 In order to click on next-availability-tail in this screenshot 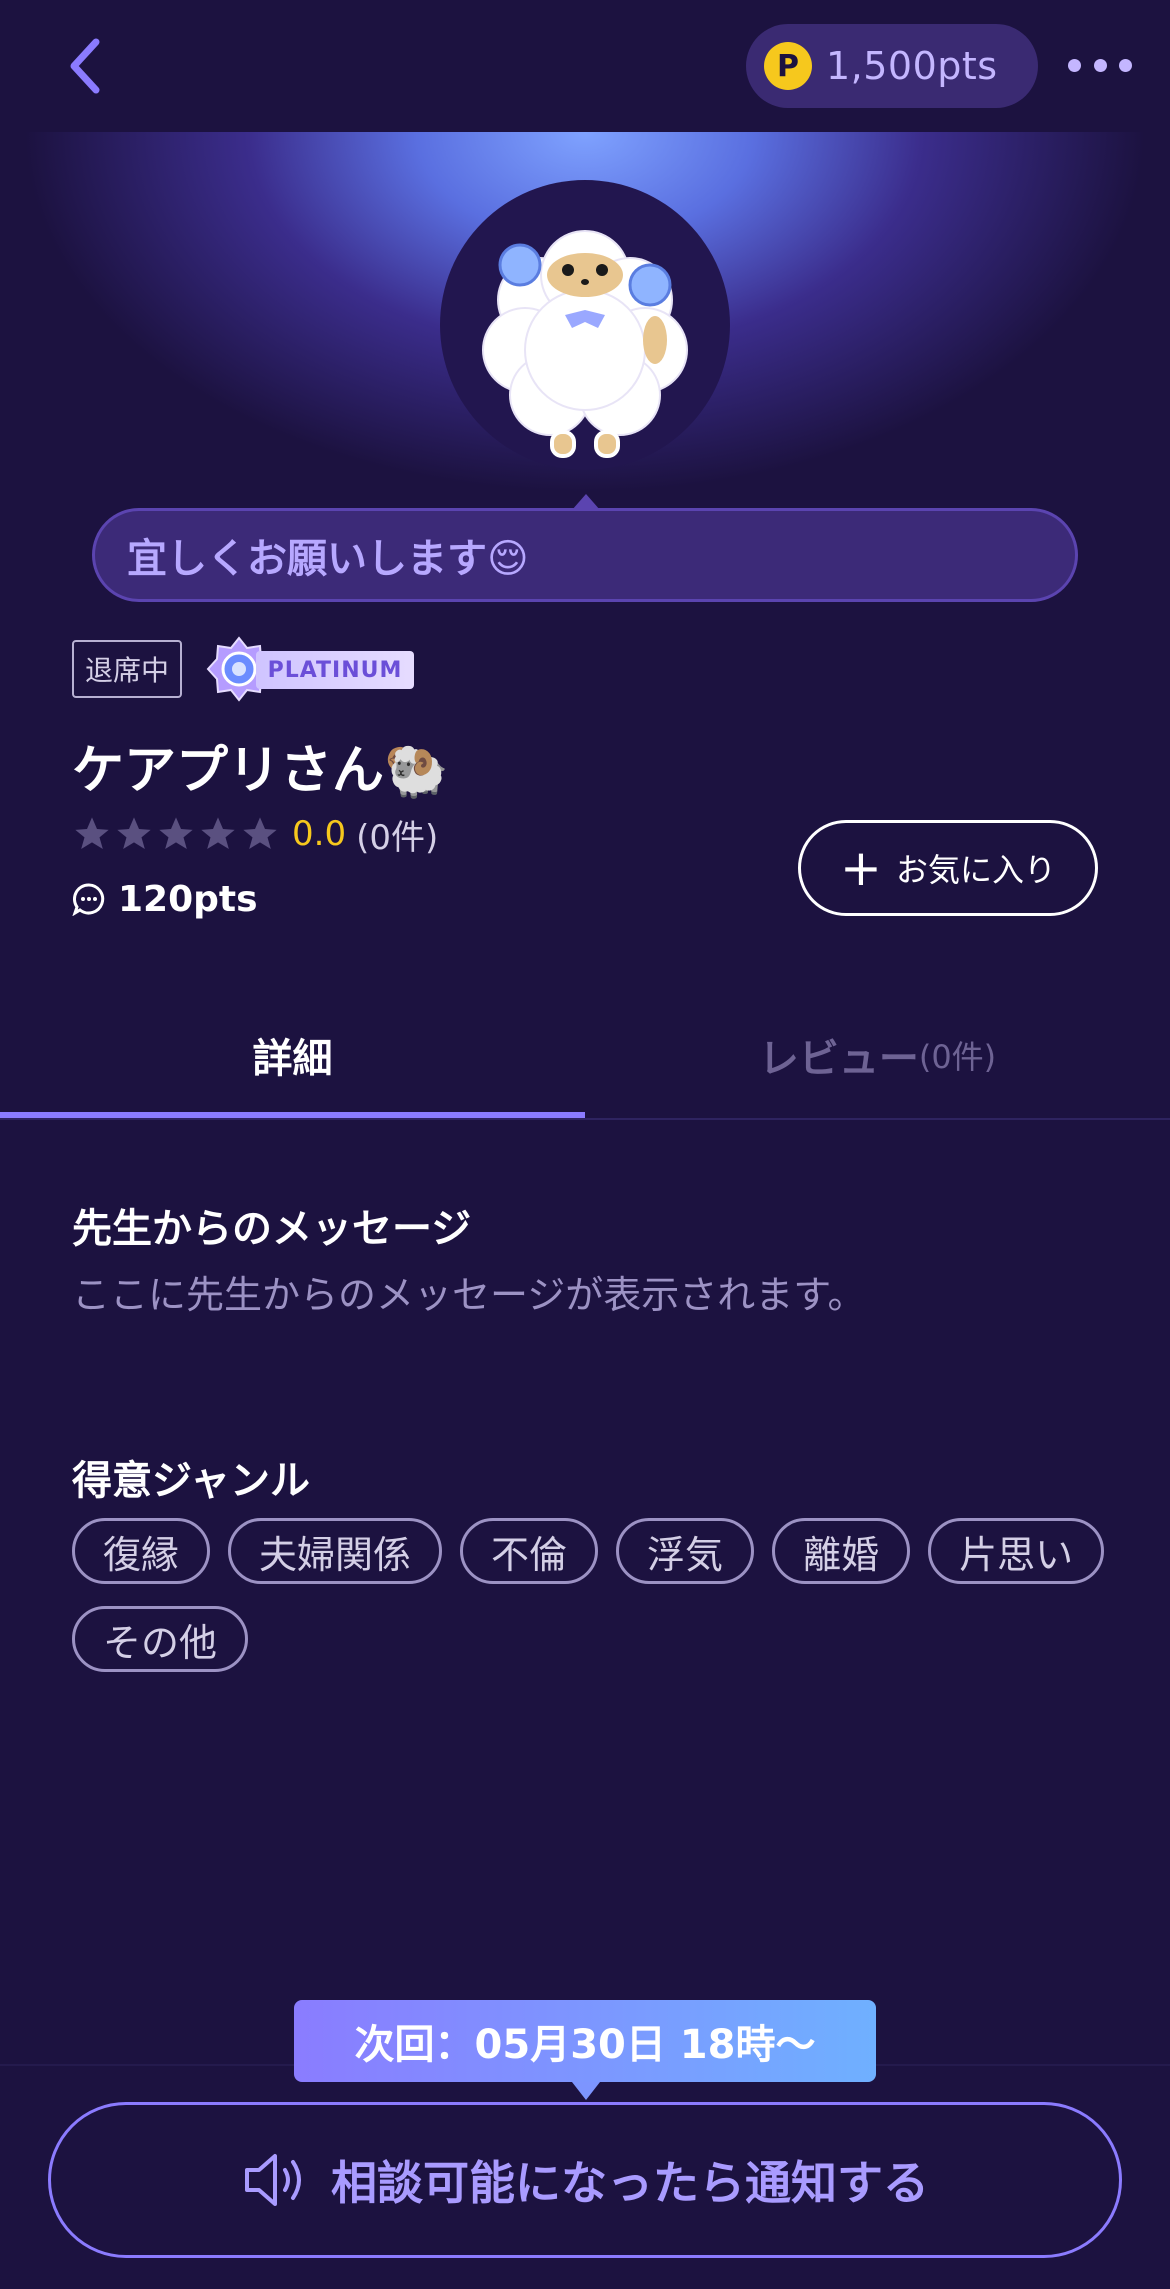, I will do `click(586, 2091)`.